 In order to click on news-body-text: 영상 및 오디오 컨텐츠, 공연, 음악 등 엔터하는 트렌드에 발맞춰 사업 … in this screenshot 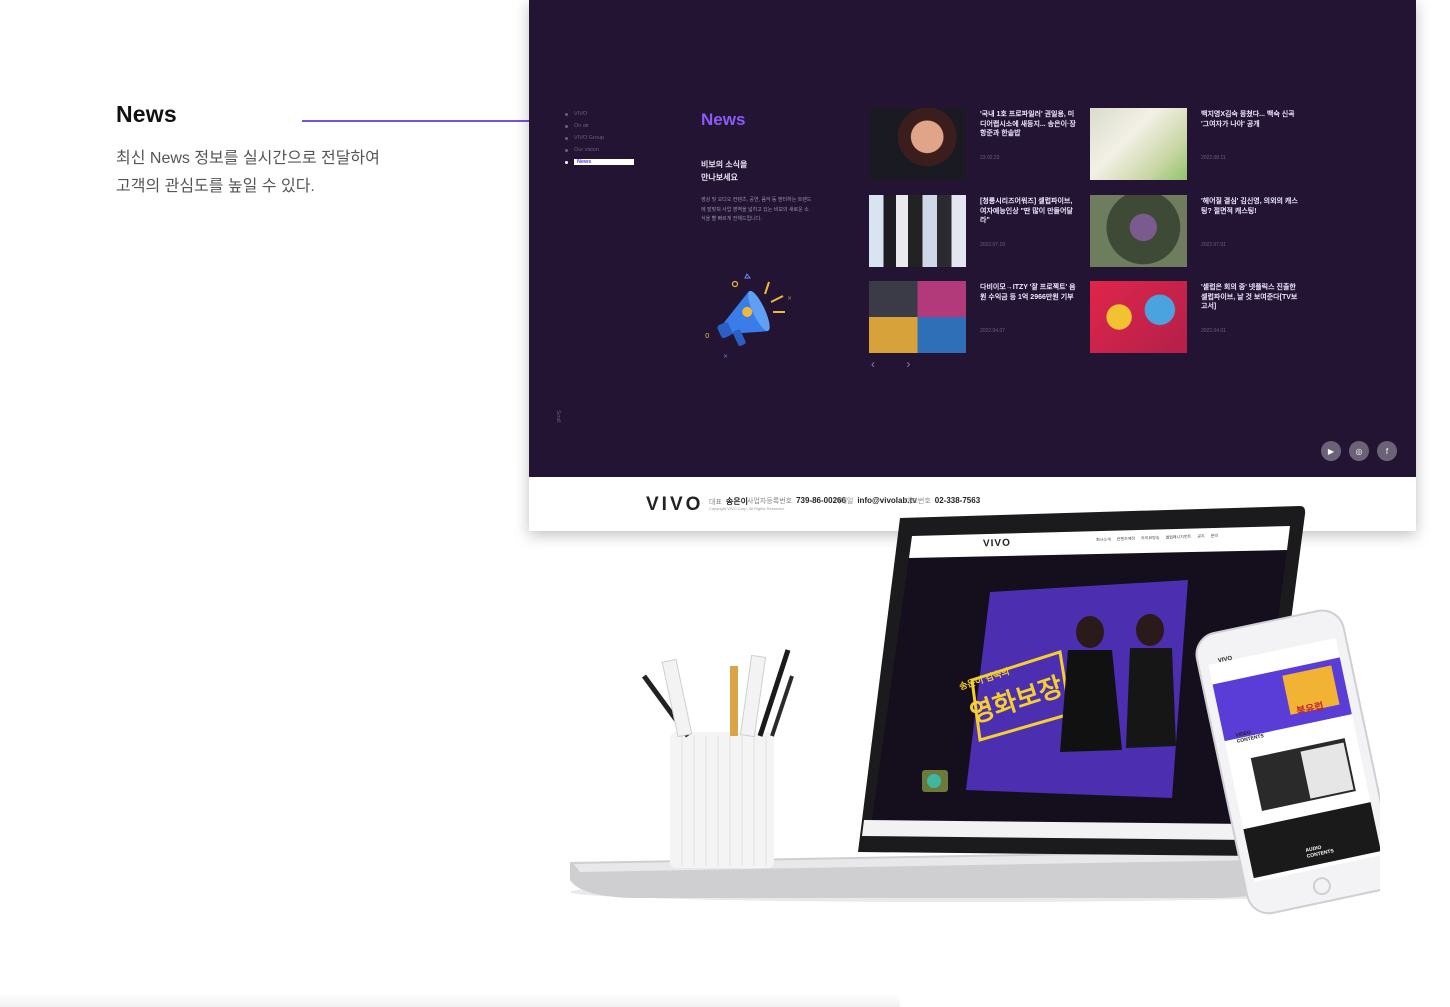, I will do `click(756, 210)`.